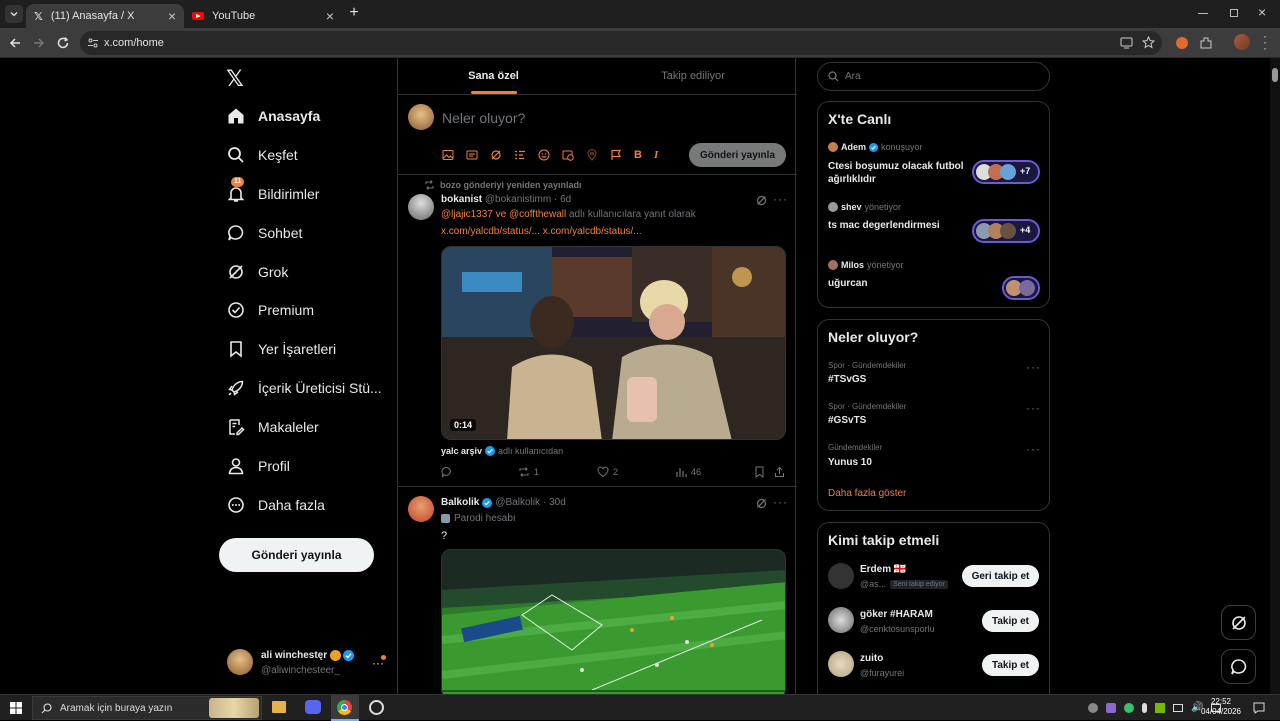  What do you see at coordinates (448, 155) in the screenshot?
I see `image-icon` at bounding box center [448, 155].